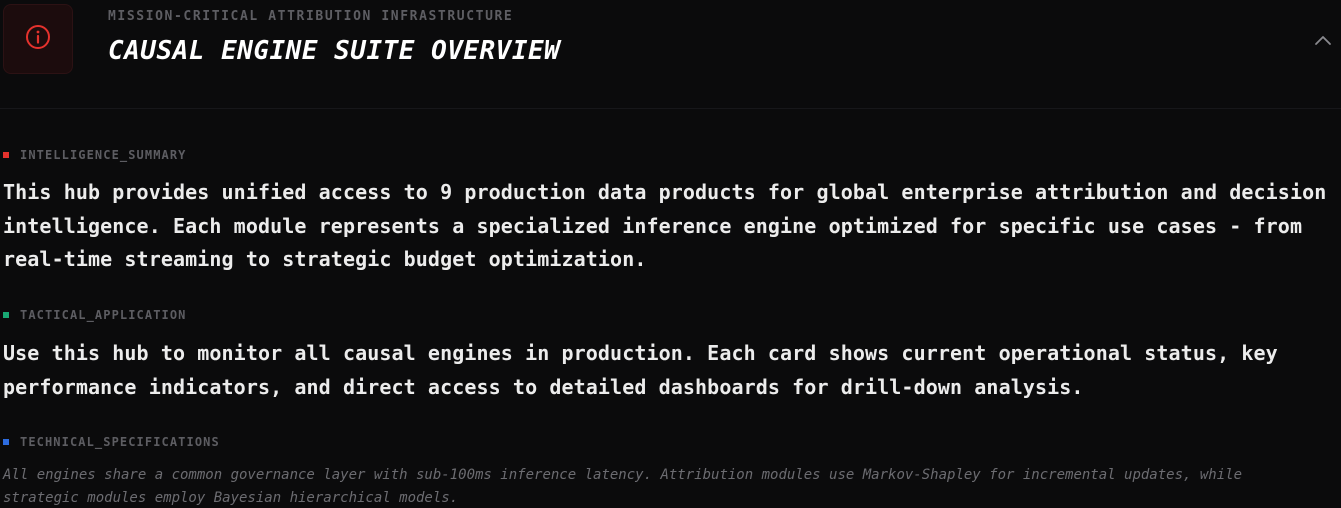  Describe the element at coordinates (6, 442) in the screenshot. I see `blue-marker-icon` at that location.